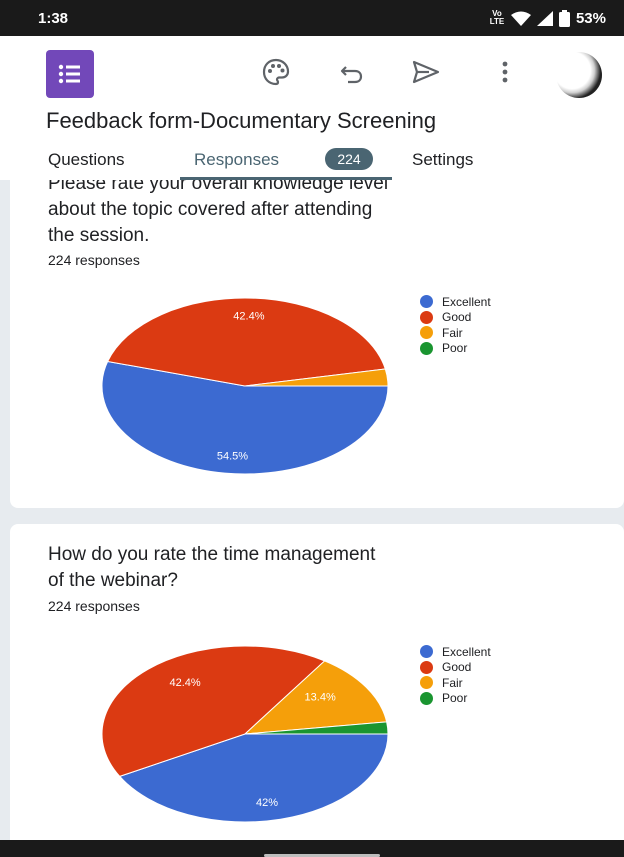 The width and height of the screenshot is (624, 857). I want to click on tab-responses: Responses, so click(236, 160).